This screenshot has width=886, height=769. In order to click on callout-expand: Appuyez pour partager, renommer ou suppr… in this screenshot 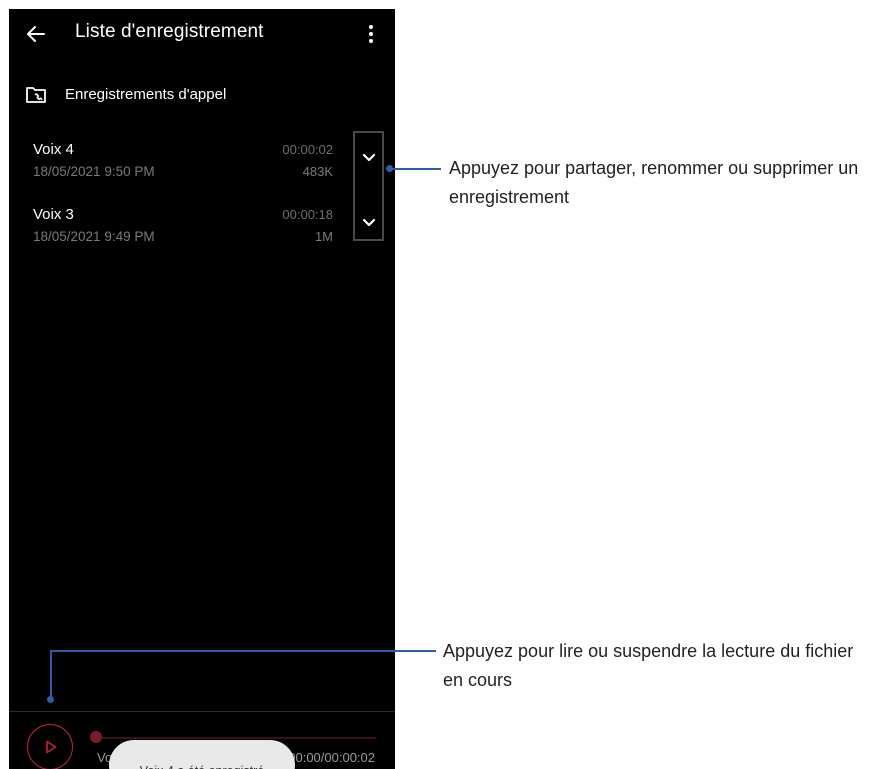, I will do `click(667, 183)`.